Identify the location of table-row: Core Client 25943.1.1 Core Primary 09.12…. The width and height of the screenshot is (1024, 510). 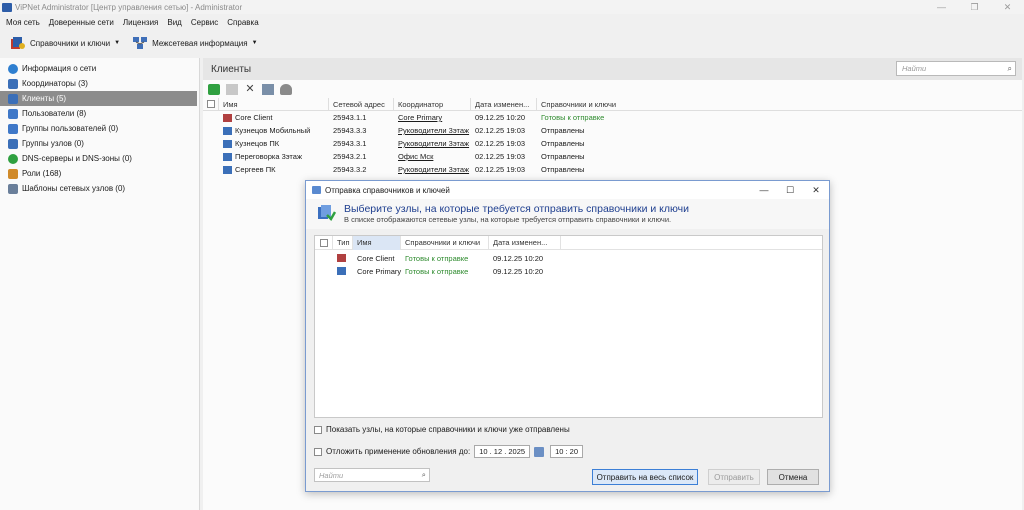
(612, 117).